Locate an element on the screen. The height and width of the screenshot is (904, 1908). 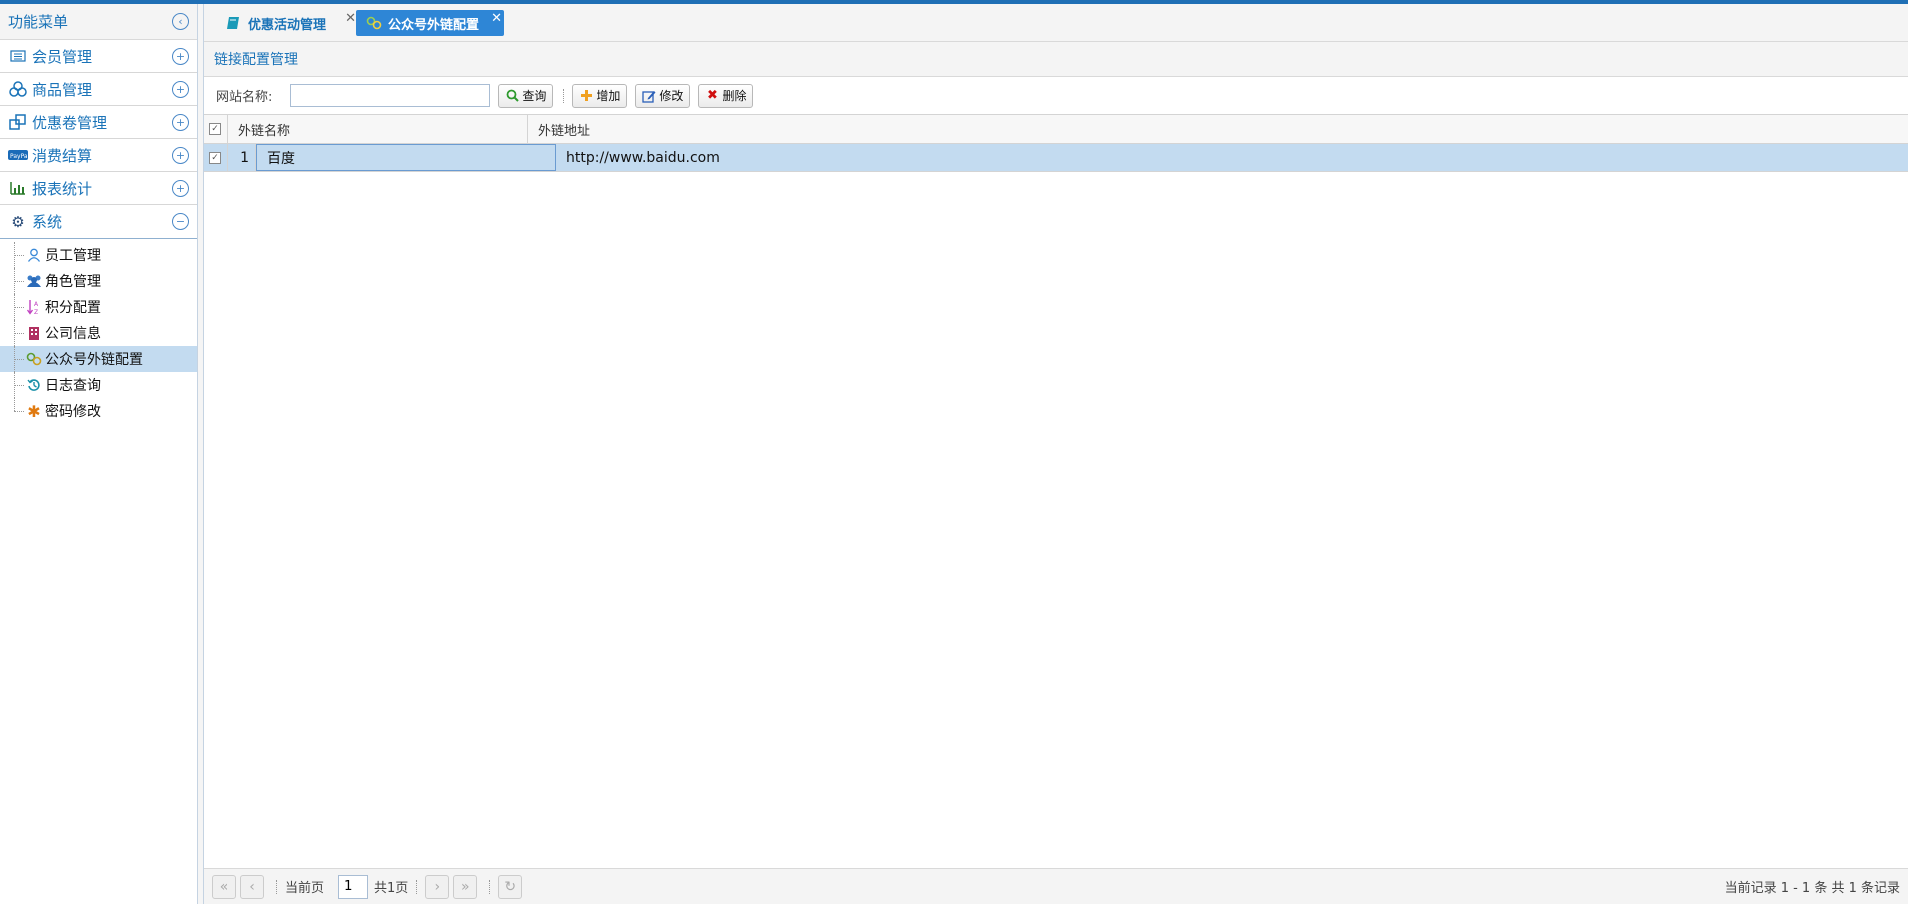
row-number: 1 is located at coordinates (242, 157).